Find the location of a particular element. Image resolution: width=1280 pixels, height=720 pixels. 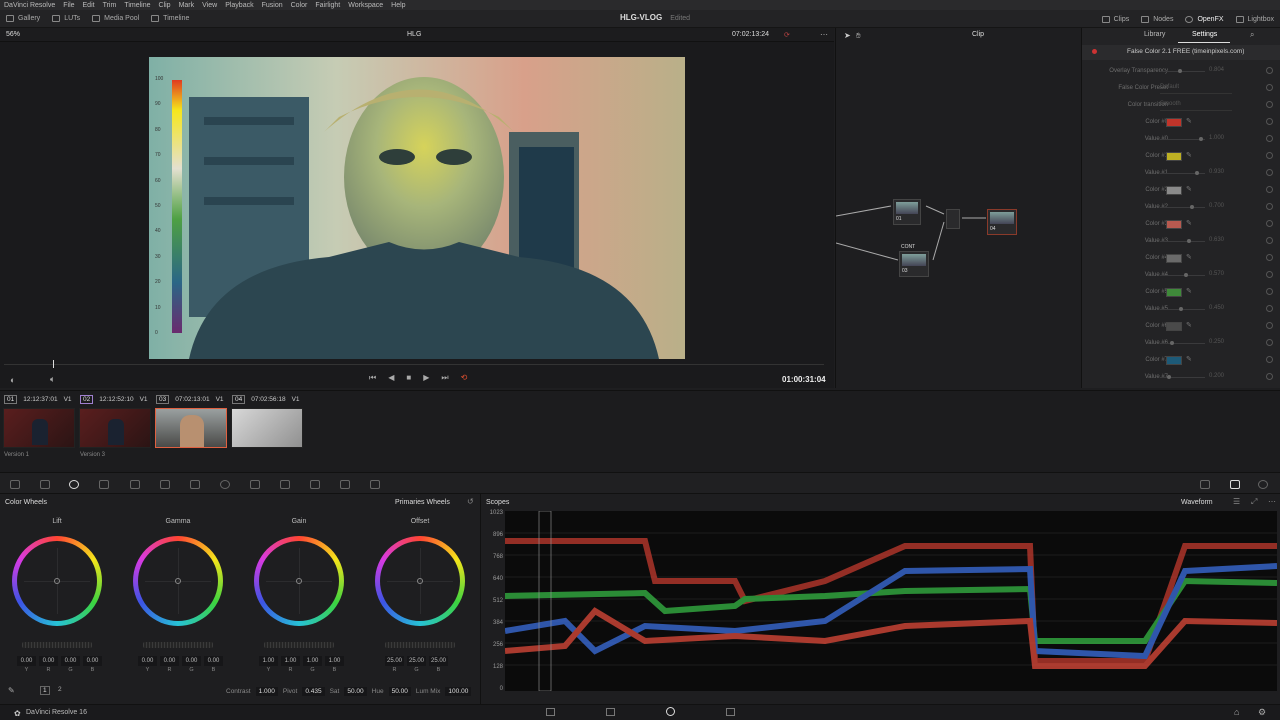

pointer-tool-icon: ➤ is located at coordinates (847, 35).